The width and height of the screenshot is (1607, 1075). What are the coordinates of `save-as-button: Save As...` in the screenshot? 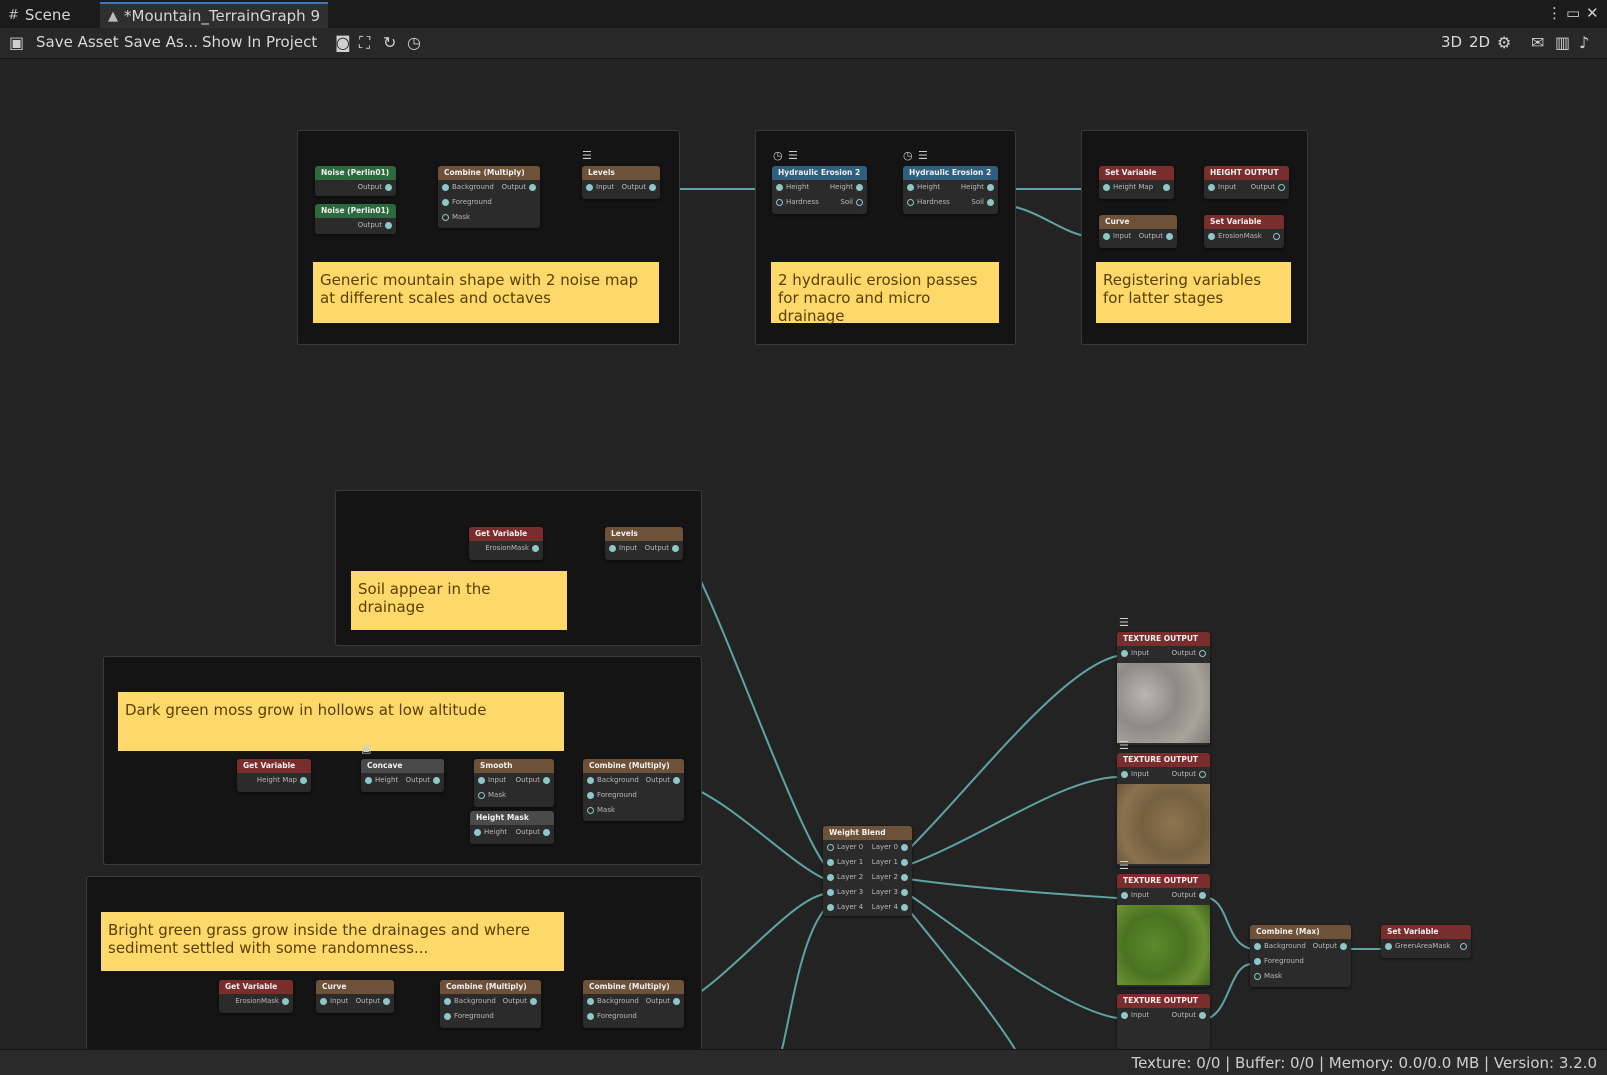 It's located at (161, 42).